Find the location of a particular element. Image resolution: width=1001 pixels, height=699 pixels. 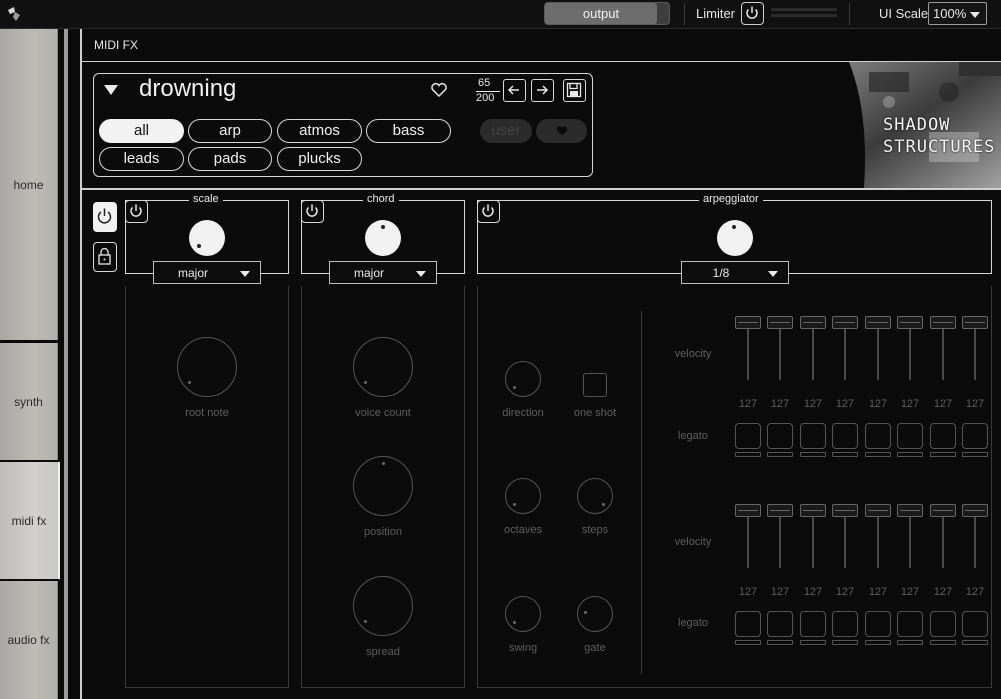

arrow-right-icon is located at coordinates (543, 90).